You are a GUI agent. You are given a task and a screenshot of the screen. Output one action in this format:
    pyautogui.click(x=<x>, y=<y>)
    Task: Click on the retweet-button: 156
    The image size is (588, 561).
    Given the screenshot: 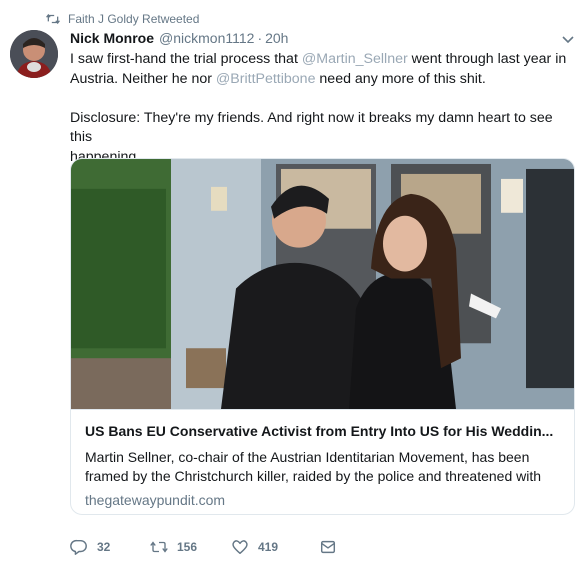 What is the action you would take?
    pyautogui.click(x=190, y=547)
    